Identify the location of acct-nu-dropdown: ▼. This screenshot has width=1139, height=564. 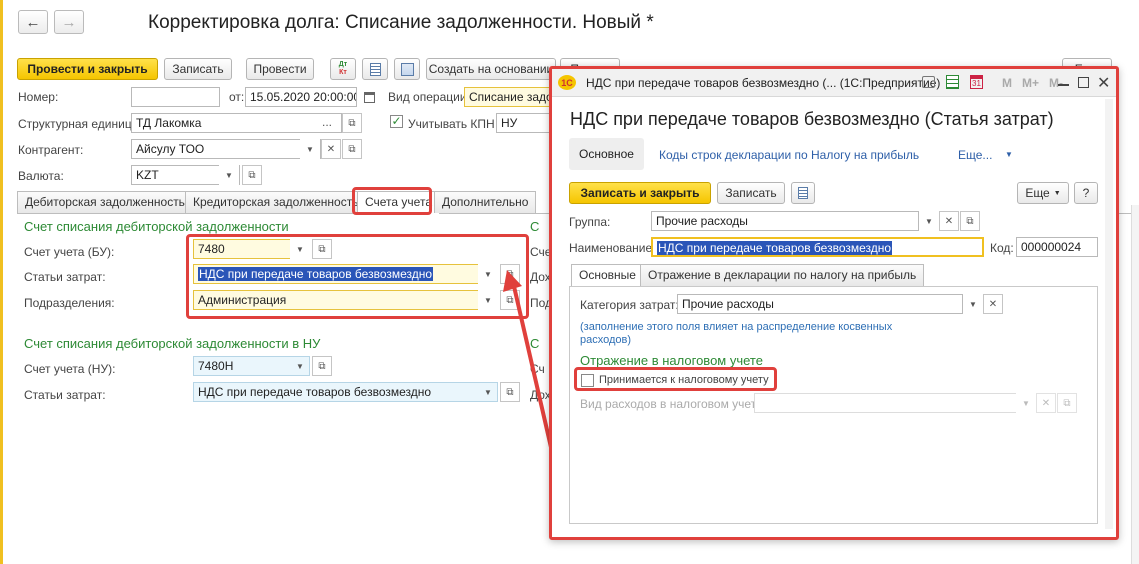
(300, 366).